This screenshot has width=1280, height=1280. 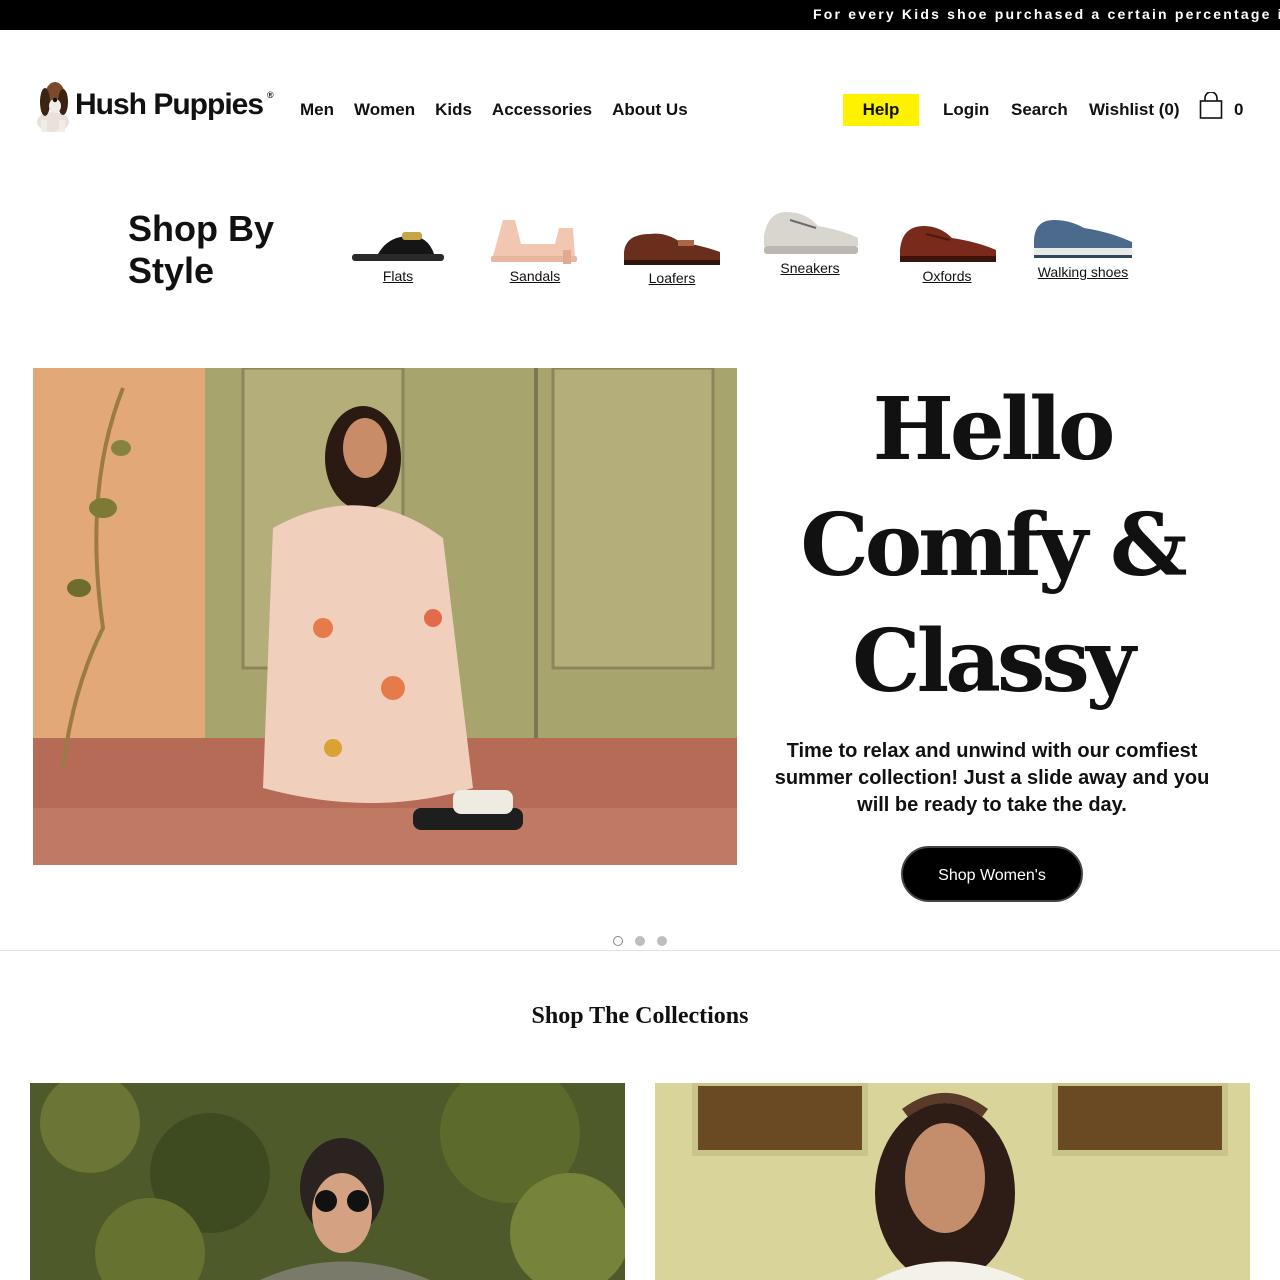 What do you see at coordinates (672, 278) in the screenshot?
I see `style-label-loafers: Loafers` at bounding box center [672, 278].